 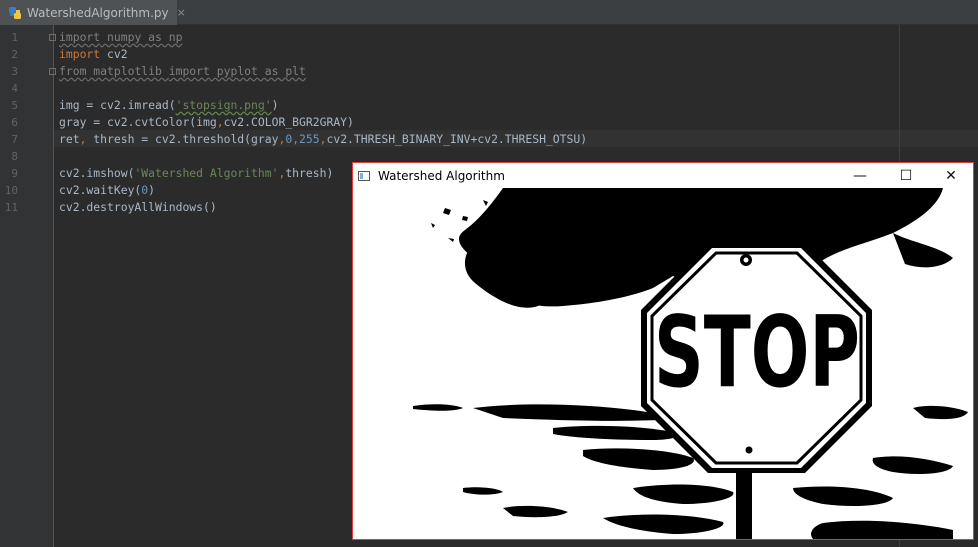 What do you see at coordinates (14, 122) in the screenshot?
I see `line-number: 6` at bounding box center [14, 122].